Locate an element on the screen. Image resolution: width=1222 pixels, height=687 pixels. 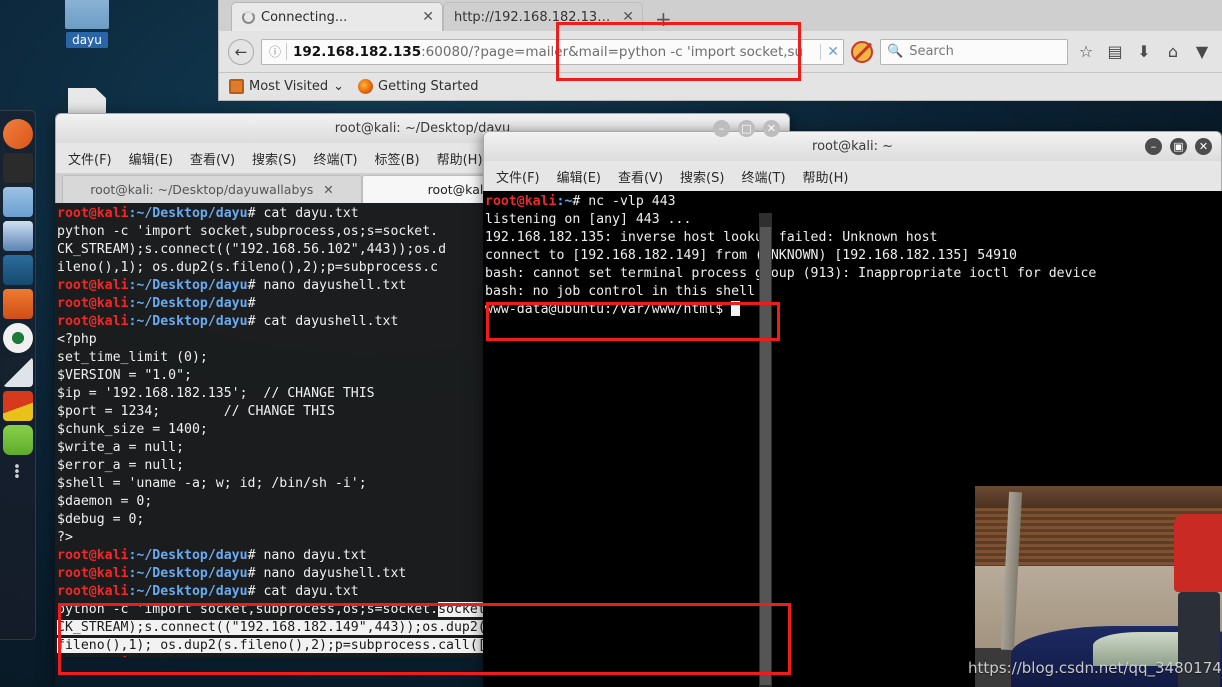
launcher-item-notes is located at coordinates (18, 440).